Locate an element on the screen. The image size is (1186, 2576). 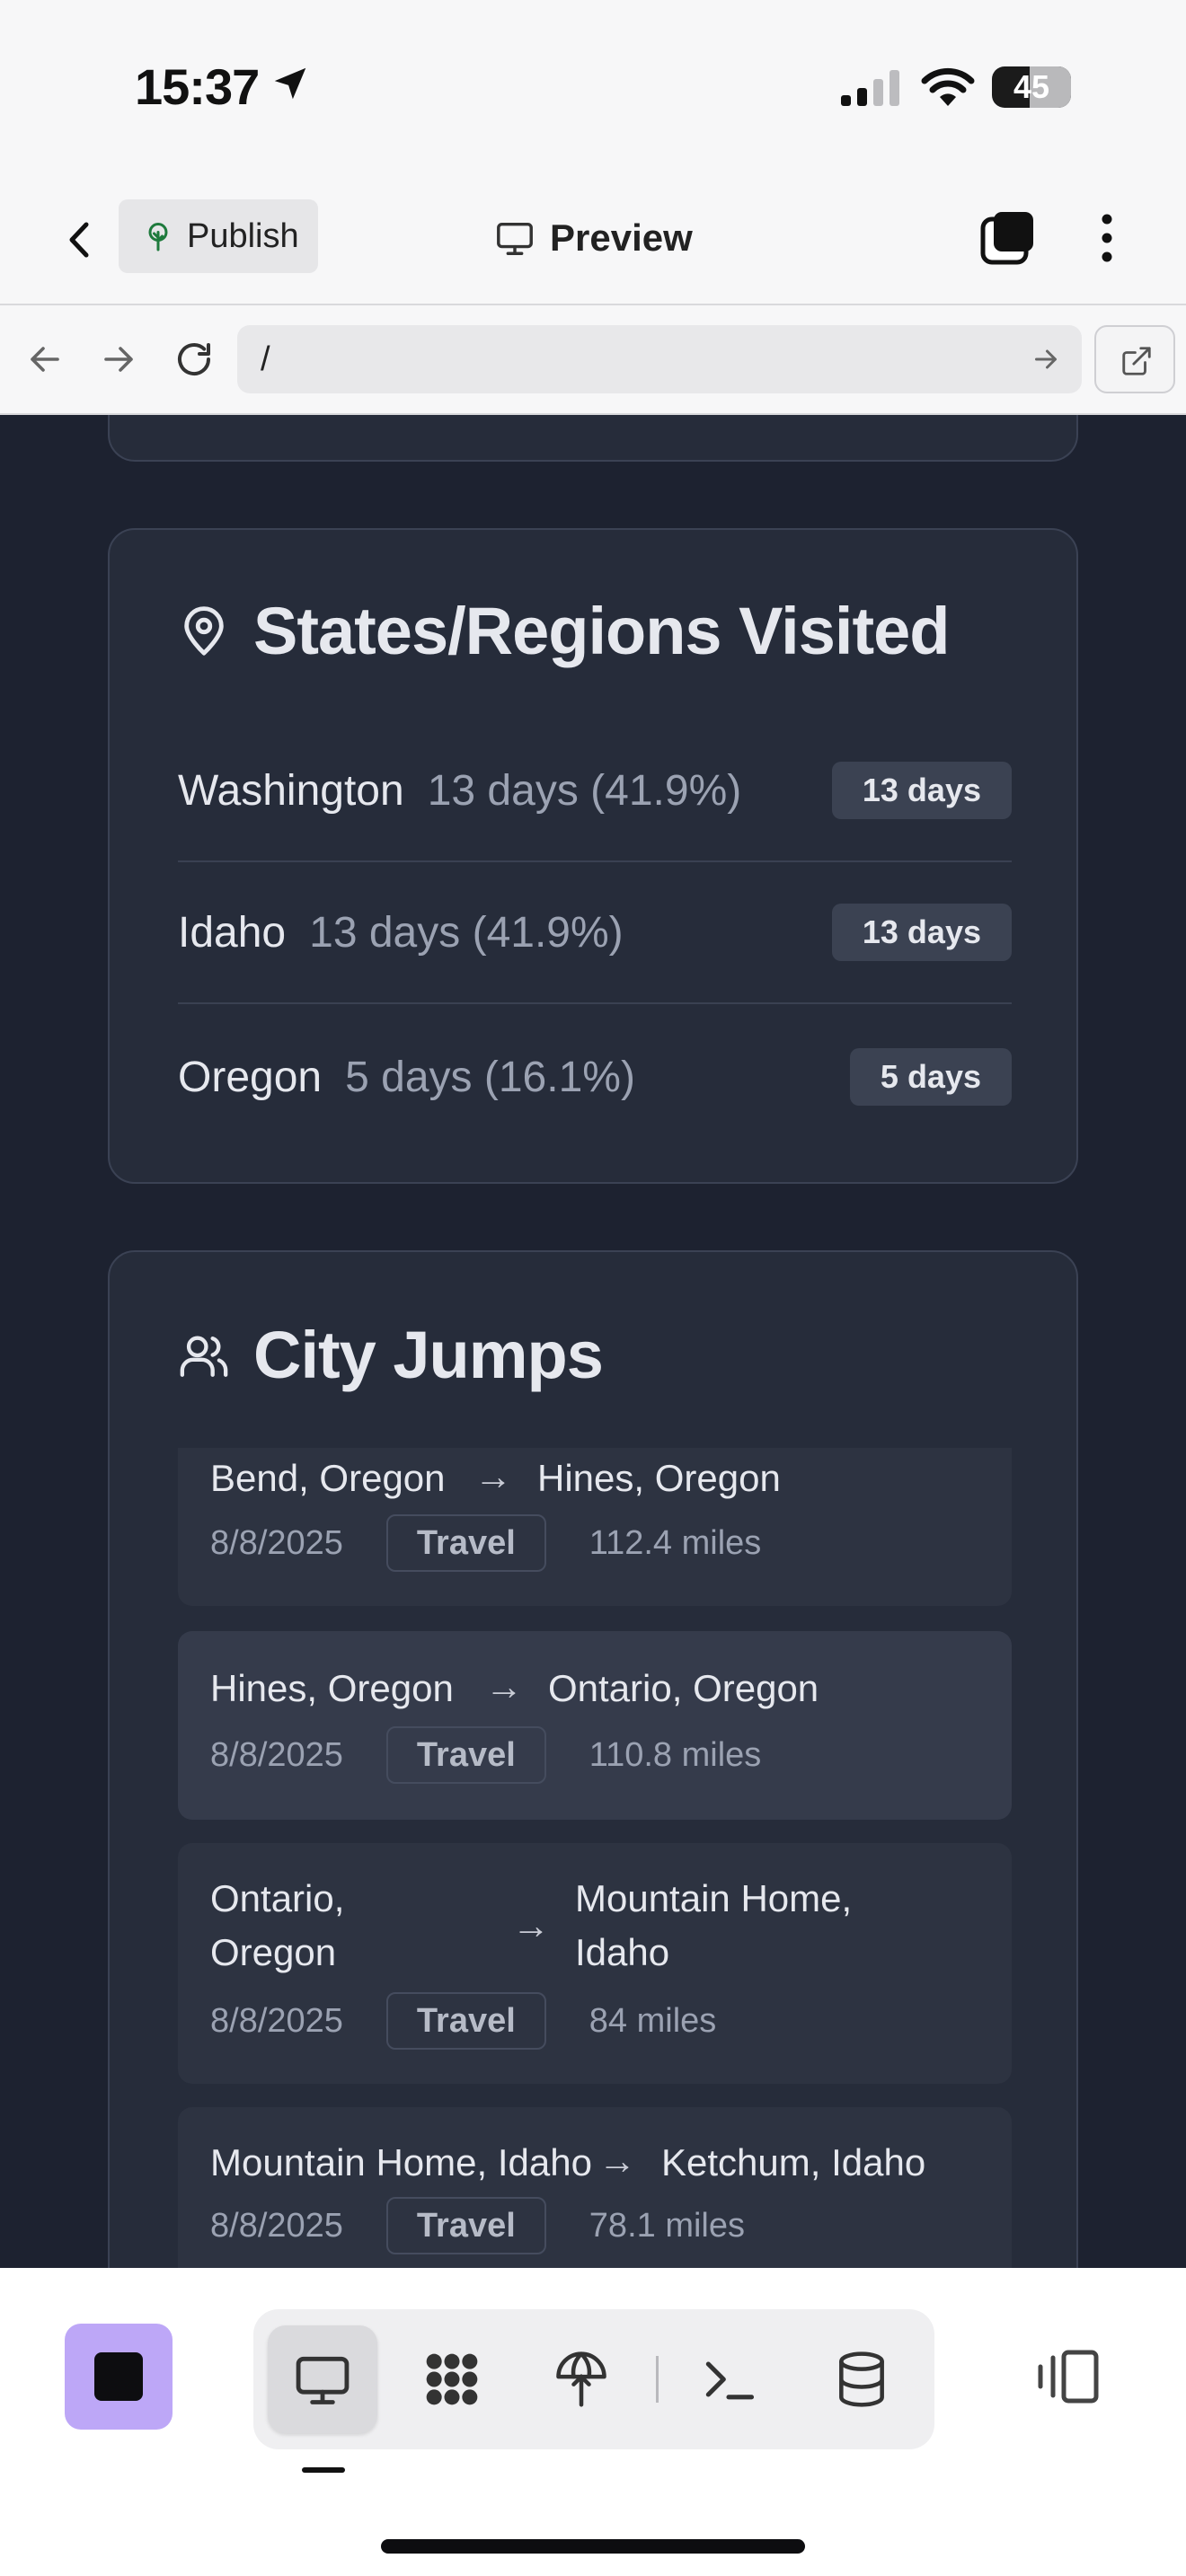
dots-grid-icon is located at coordinates (452, 2379).